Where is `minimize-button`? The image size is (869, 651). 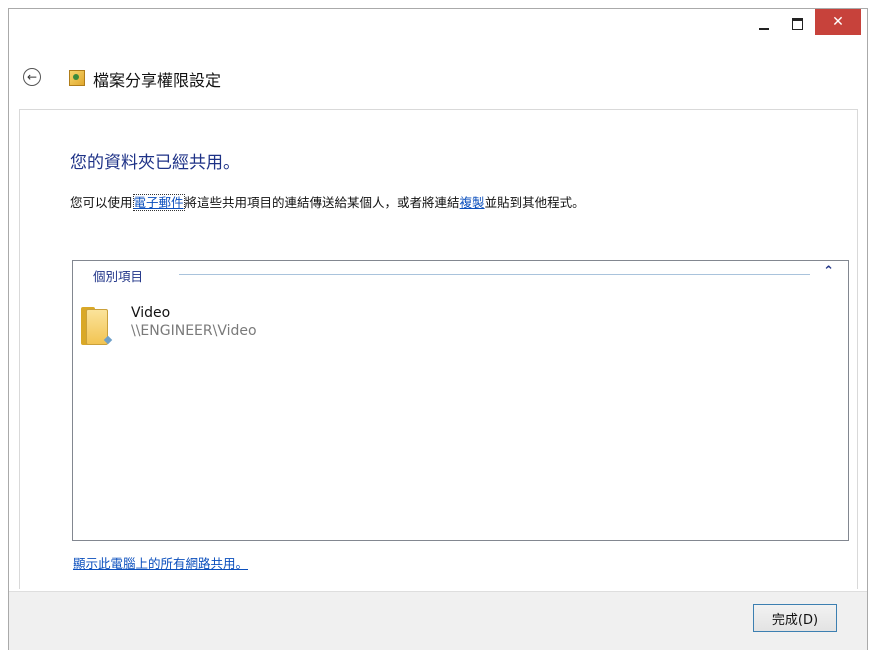 minimize-button is located at coordinates (764, 24).